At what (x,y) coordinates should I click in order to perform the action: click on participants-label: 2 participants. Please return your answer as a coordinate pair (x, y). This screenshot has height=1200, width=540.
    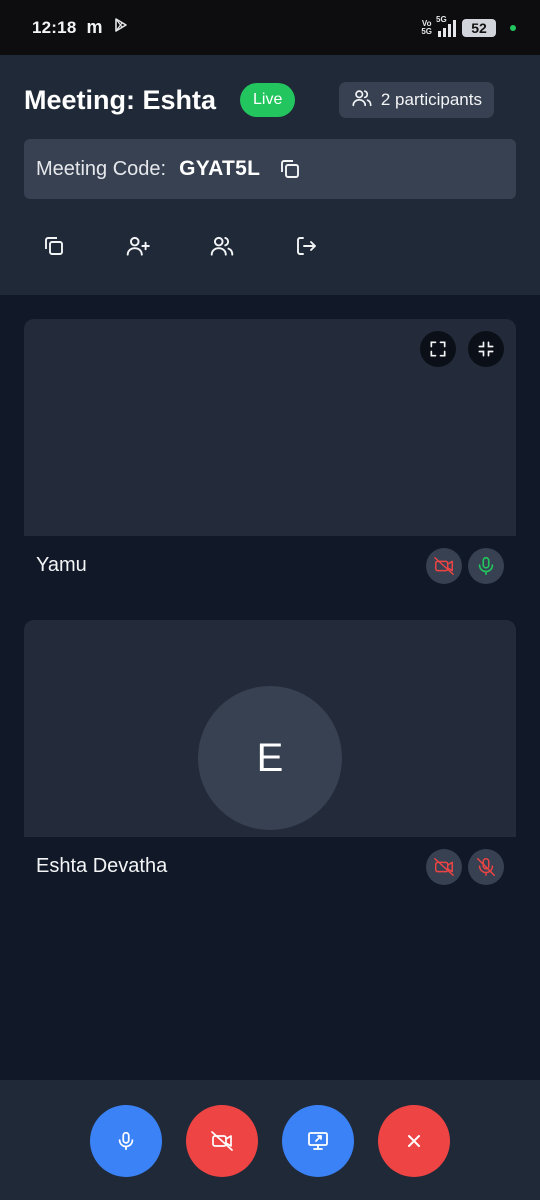
    Looking at the image, I should click on (431, 99).